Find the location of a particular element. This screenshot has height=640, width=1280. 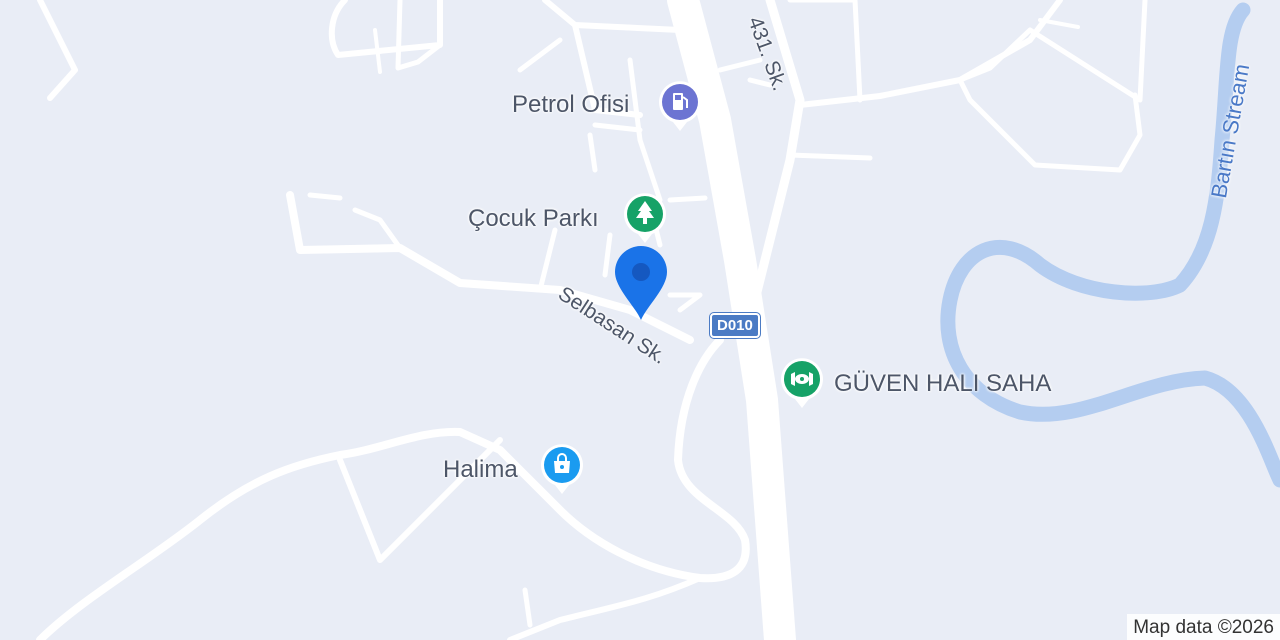

shopping-bag-icon is located at coordinates (562, 469).